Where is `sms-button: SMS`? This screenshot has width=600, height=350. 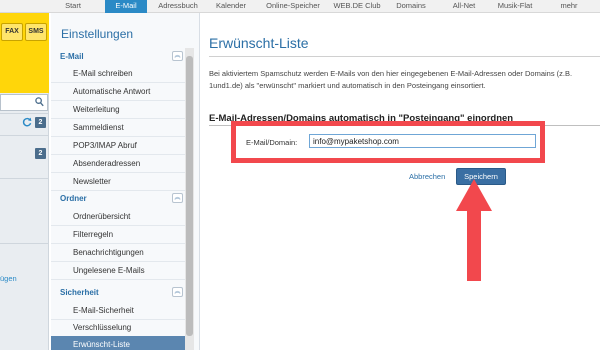 sms-button: SMS is located at coordinates (36, 32).